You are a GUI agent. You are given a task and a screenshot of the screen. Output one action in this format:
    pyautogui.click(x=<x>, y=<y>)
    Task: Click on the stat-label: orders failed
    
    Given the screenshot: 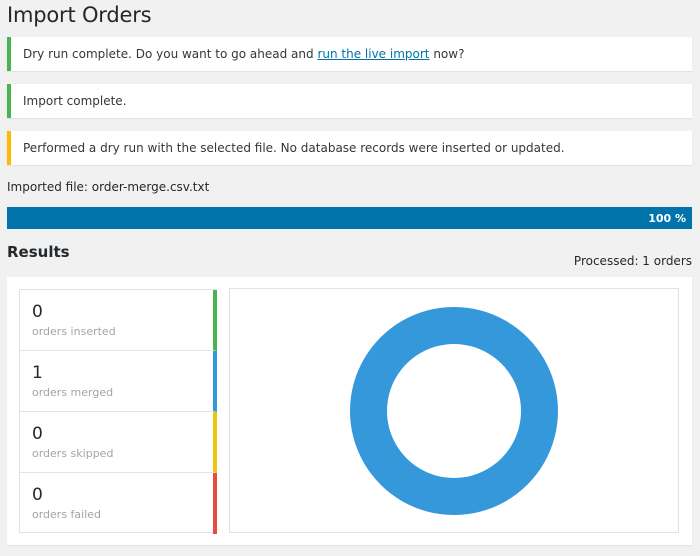 What is the action you would take?
    pyautogui.click(x=67, y=514)
    